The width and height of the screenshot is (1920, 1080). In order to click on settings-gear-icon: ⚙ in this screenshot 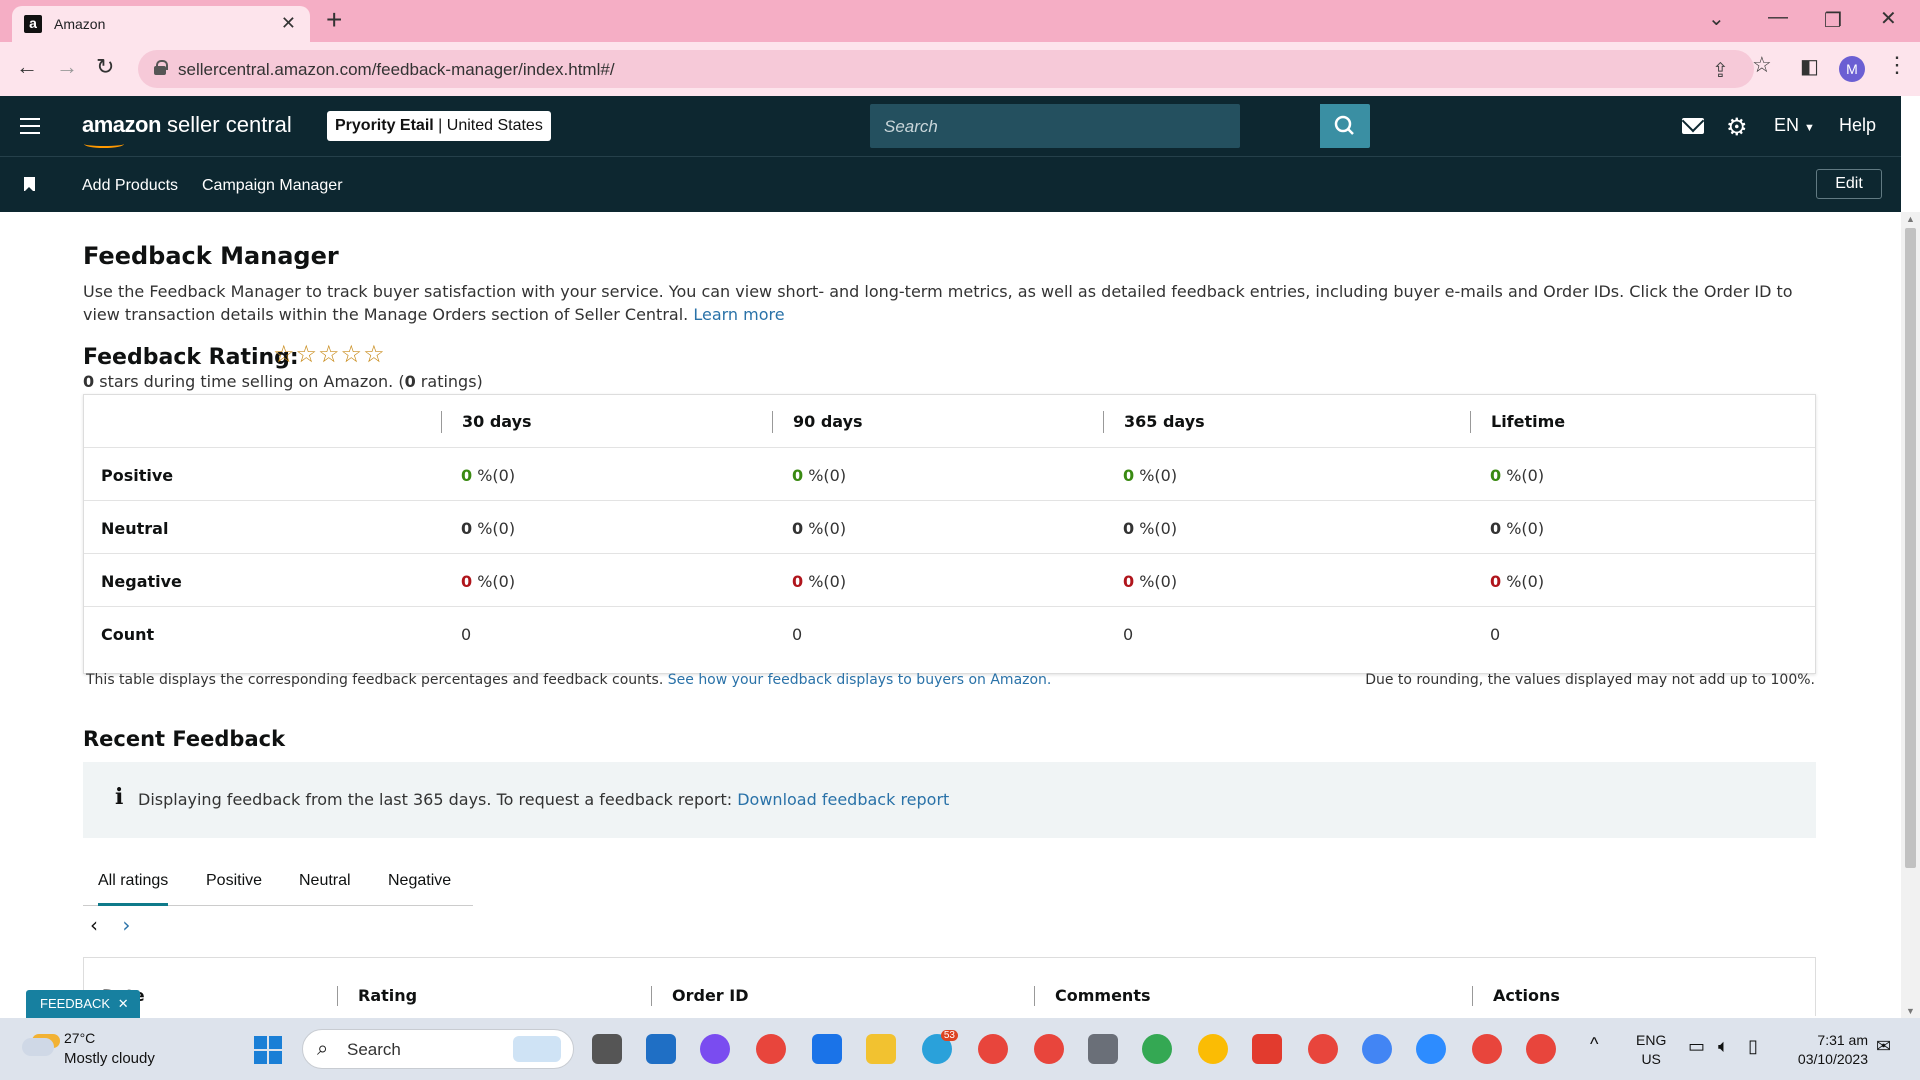, I will do `click(1737, 127)`.